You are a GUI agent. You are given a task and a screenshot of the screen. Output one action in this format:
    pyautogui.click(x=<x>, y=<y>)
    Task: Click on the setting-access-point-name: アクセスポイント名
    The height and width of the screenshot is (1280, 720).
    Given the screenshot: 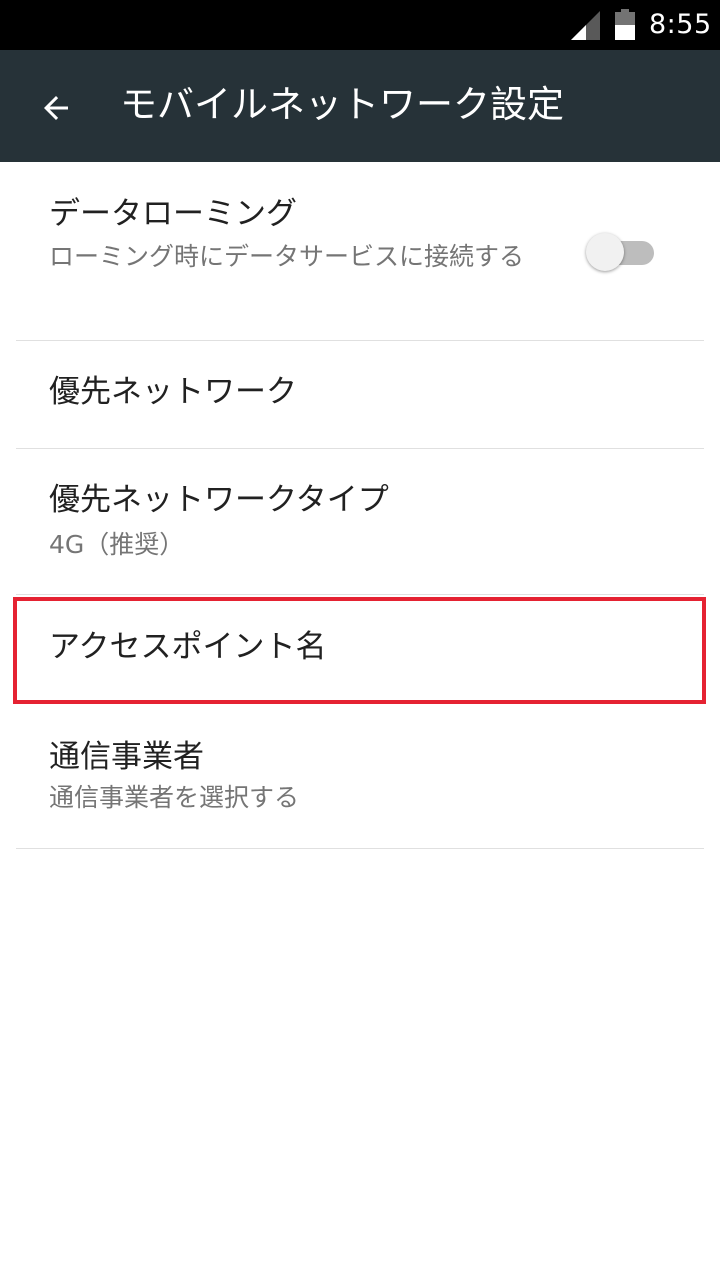 What is the action you would take?
    pyautogui.click(x=360, y=650)
    